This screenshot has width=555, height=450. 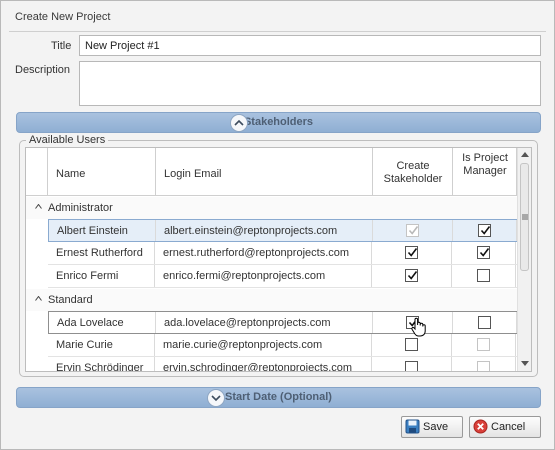 I want to click on stakeholders-band: Stakeholders, so click(x=278, y=122).